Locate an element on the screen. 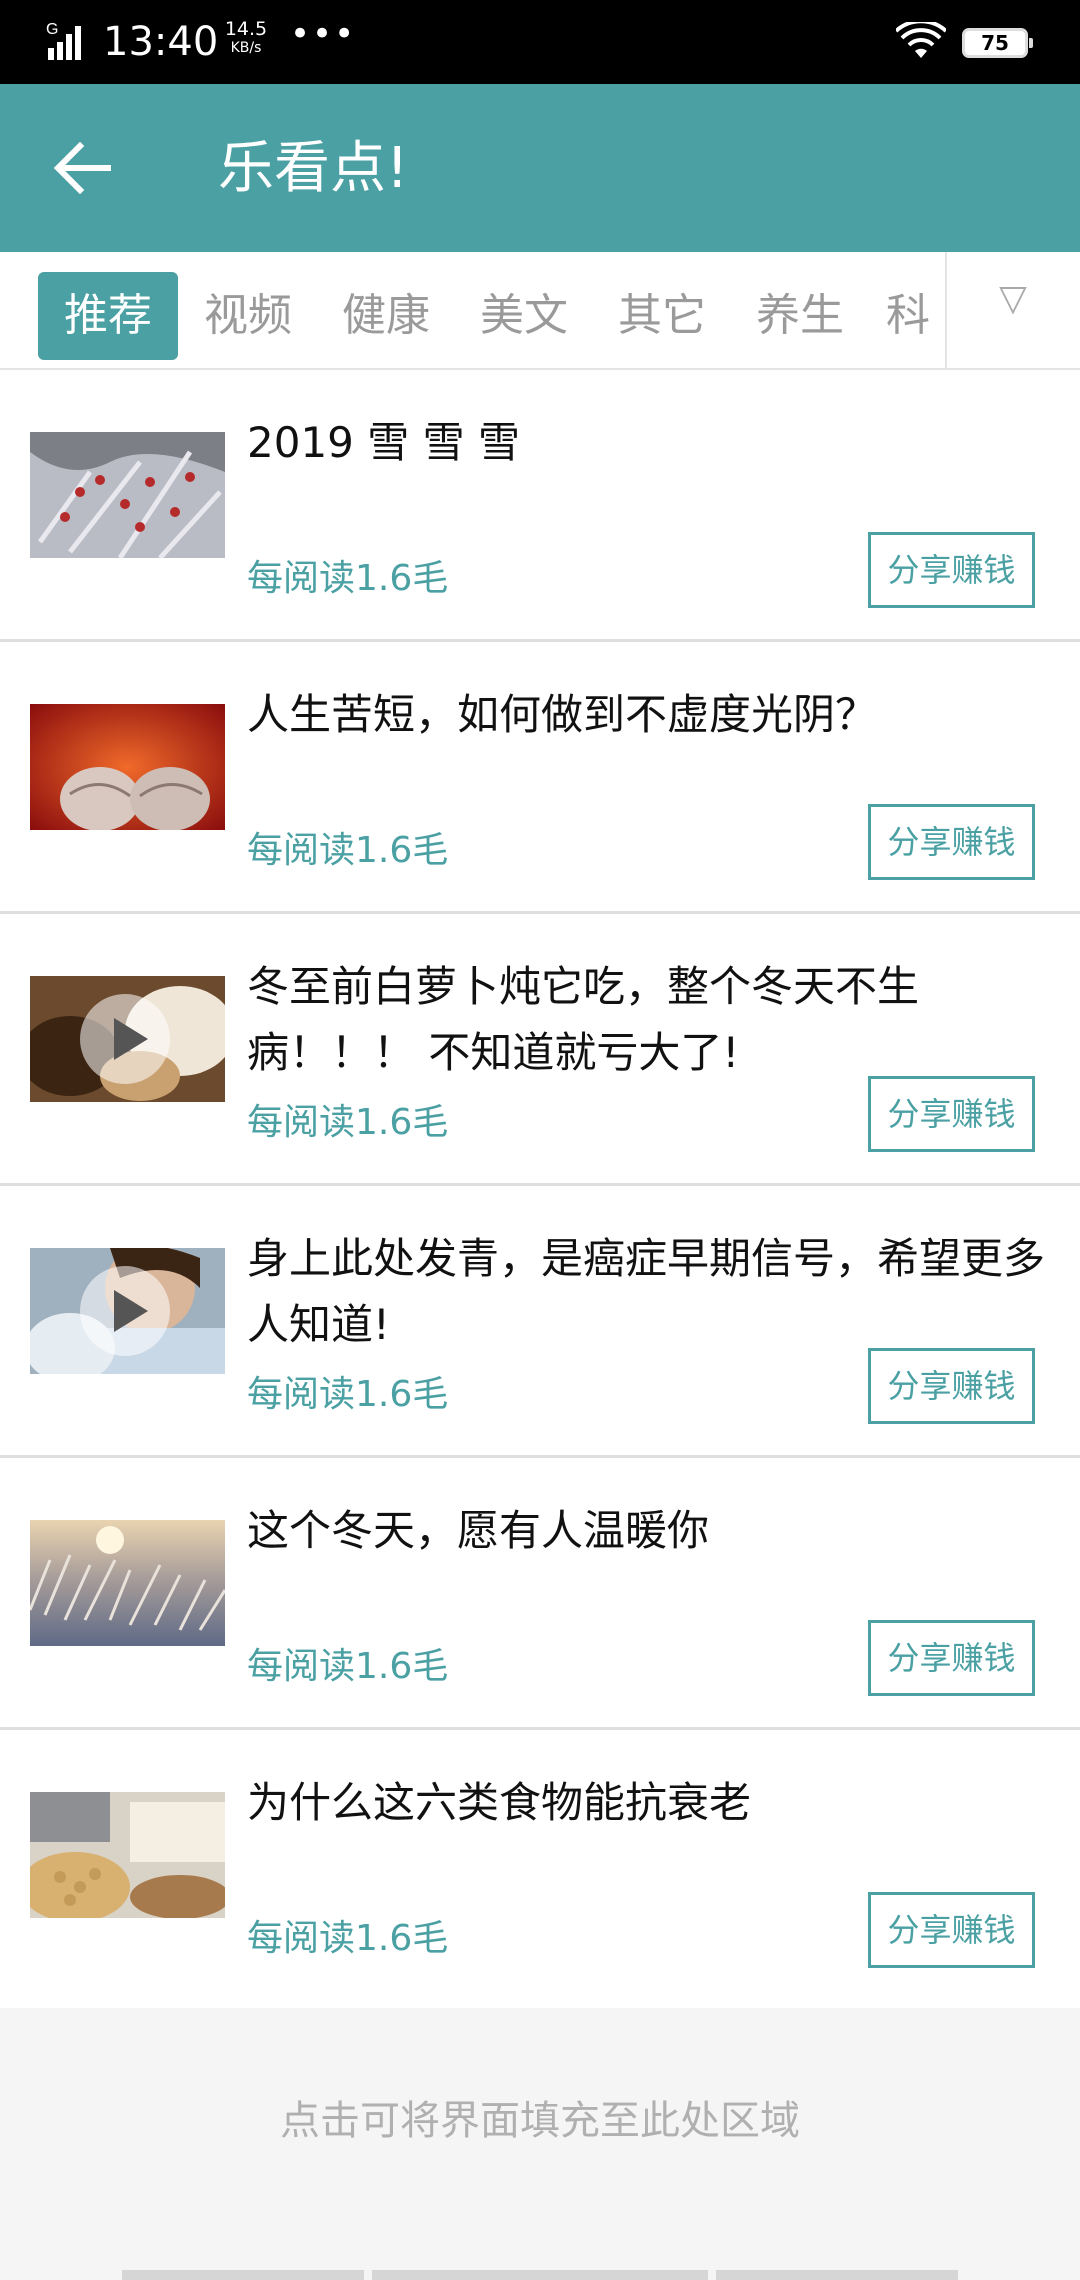 The image size is (1080, 2280). tabs-divider is located at coordinates (946, 311).